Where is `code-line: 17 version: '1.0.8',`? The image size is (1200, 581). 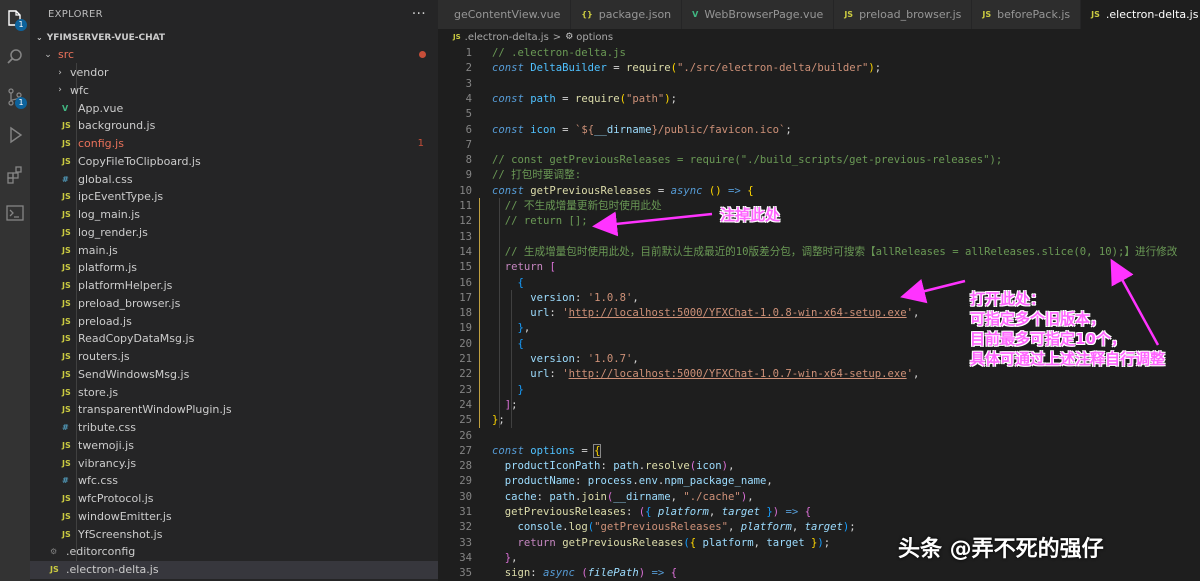 code-line: 17 version: '1.0.8', is located at coordinates (819, 298).